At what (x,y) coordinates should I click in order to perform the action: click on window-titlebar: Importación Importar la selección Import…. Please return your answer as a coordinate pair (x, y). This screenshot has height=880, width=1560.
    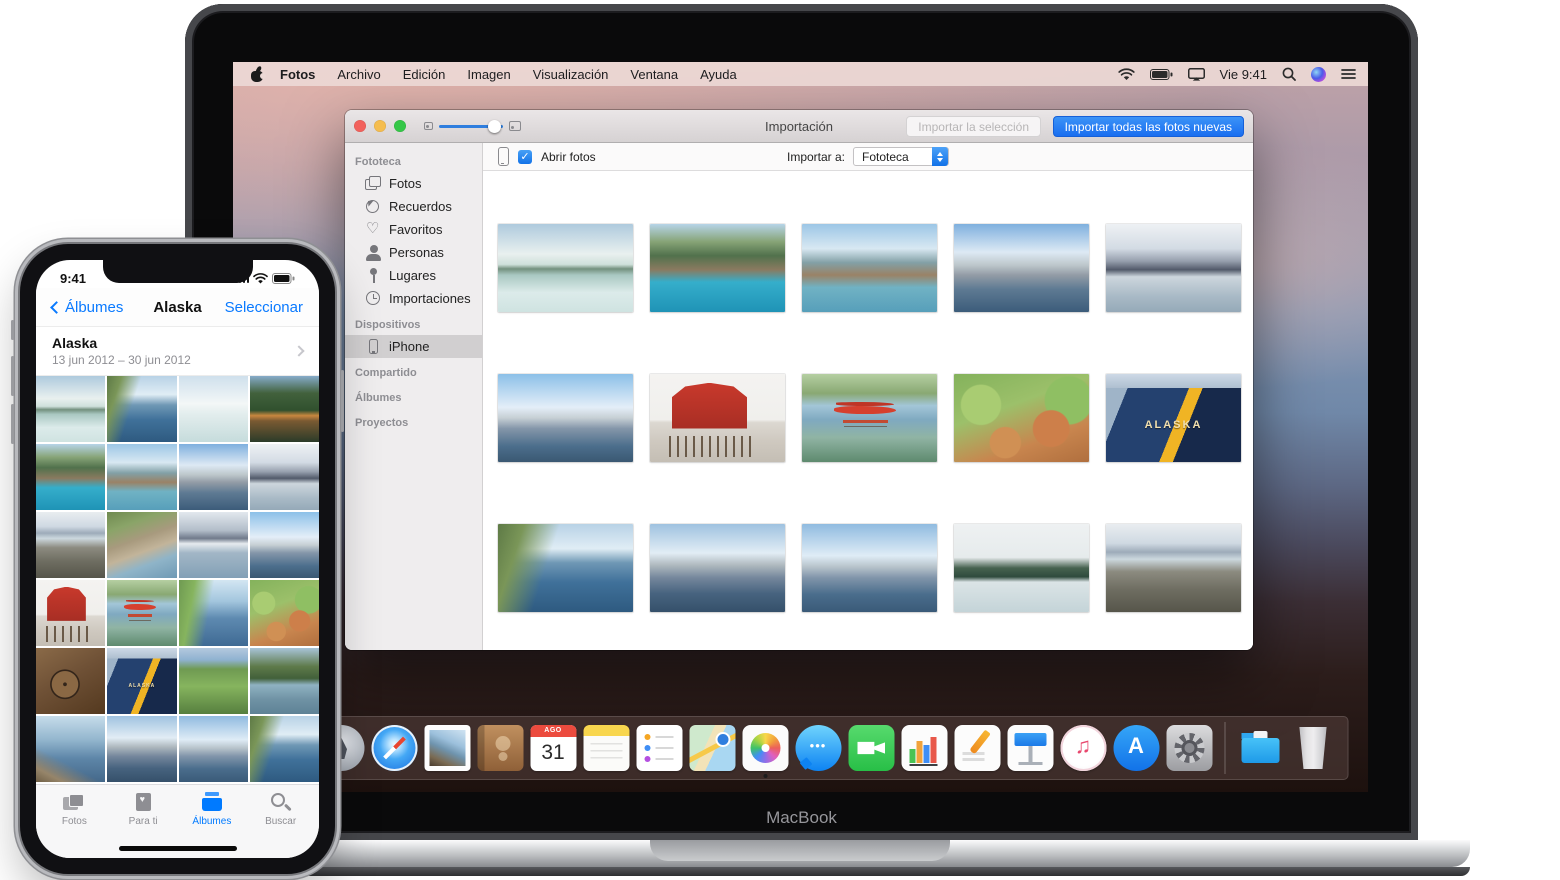
    Looking at the image, I should click on (799, 126).